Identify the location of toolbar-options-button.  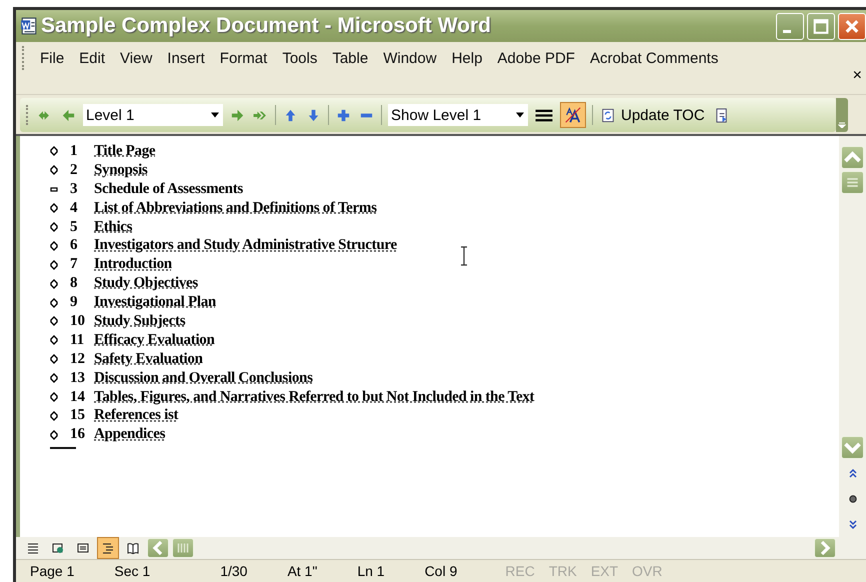
(842, 115).